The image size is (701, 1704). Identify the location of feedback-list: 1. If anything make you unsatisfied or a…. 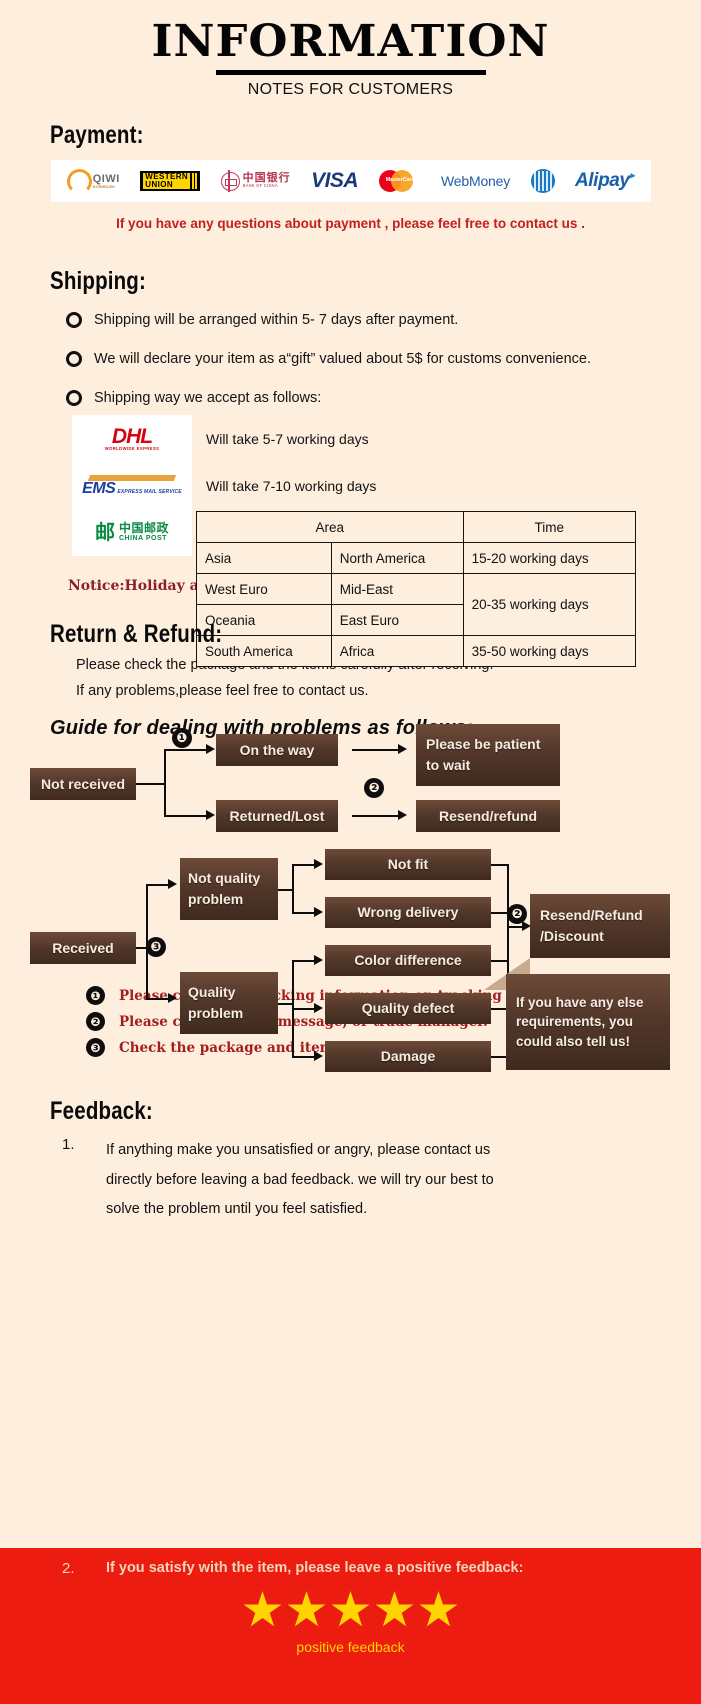
(350, 1180).